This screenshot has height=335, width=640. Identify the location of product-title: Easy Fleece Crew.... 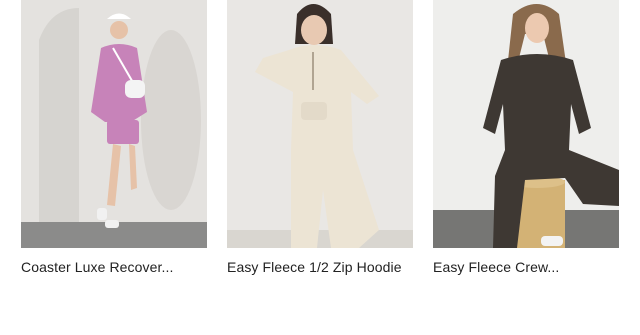
(533, 267).